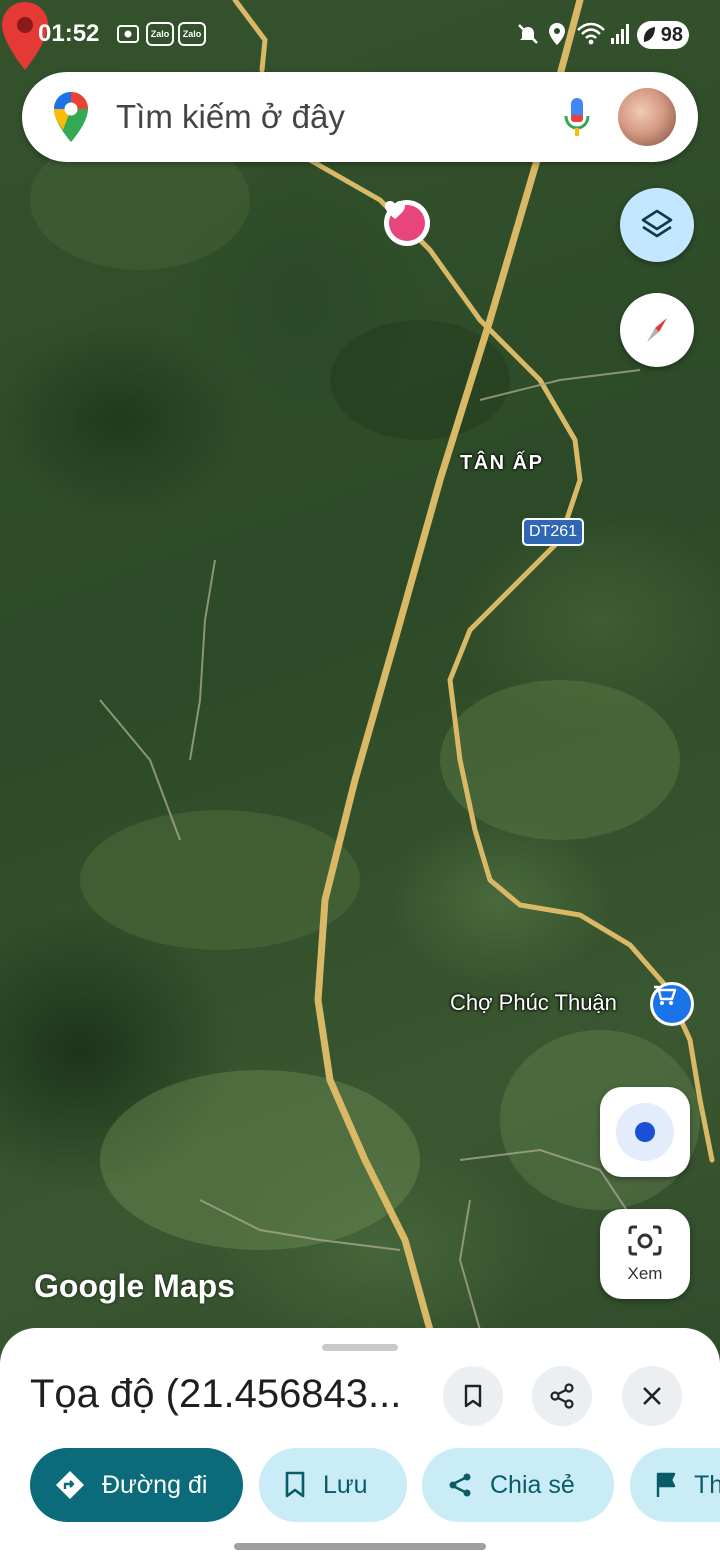 The height and width of the screenshot is (1560, 720). What do you see at coordinates (671, 34) in the screenshot?
I see `battery-level: 98` at bounding box center [671, 34].